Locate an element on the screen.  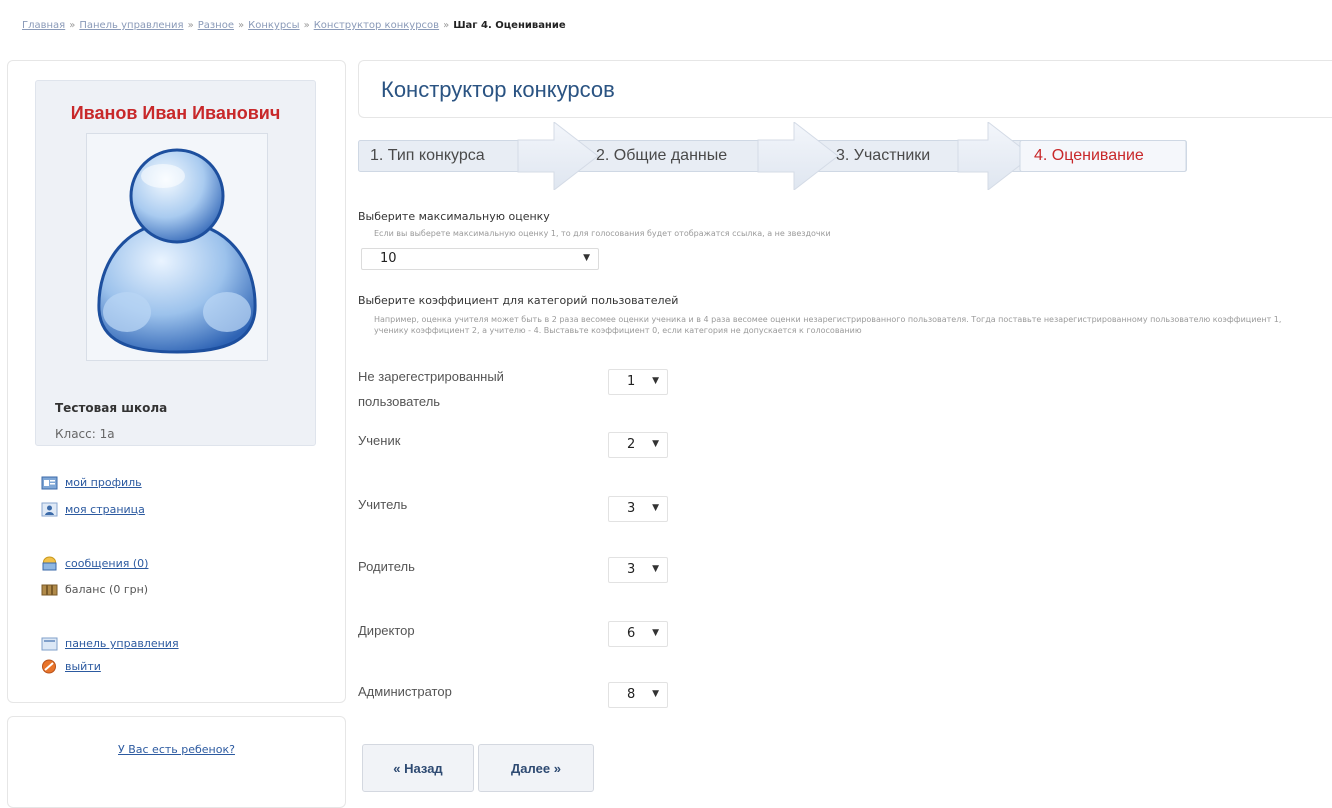
balance-item: баланс (0 грн) is located at coordinates (94, 589).